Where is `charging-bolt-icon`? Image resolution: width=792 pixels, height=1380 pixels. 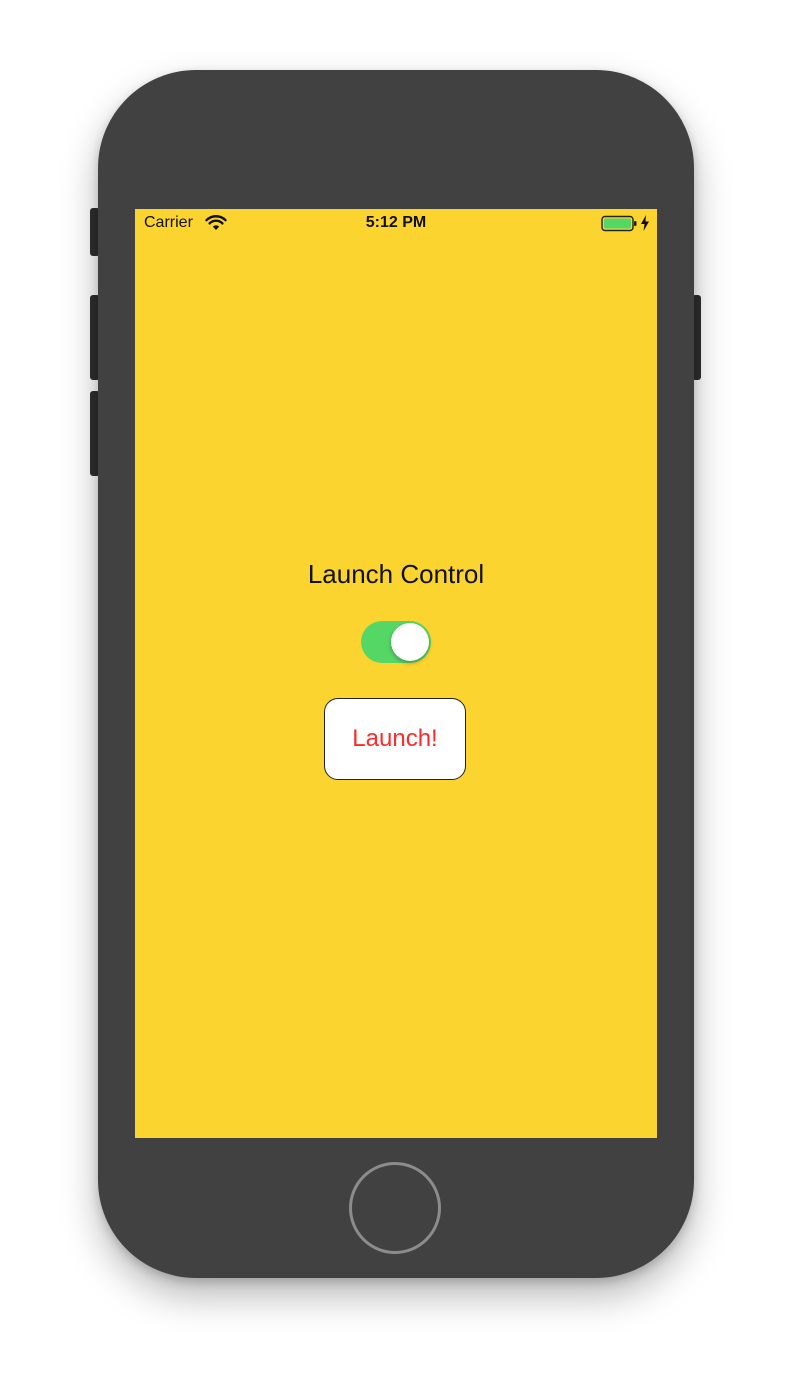 charging-bolt-icon is located at coordinates (645, 223).